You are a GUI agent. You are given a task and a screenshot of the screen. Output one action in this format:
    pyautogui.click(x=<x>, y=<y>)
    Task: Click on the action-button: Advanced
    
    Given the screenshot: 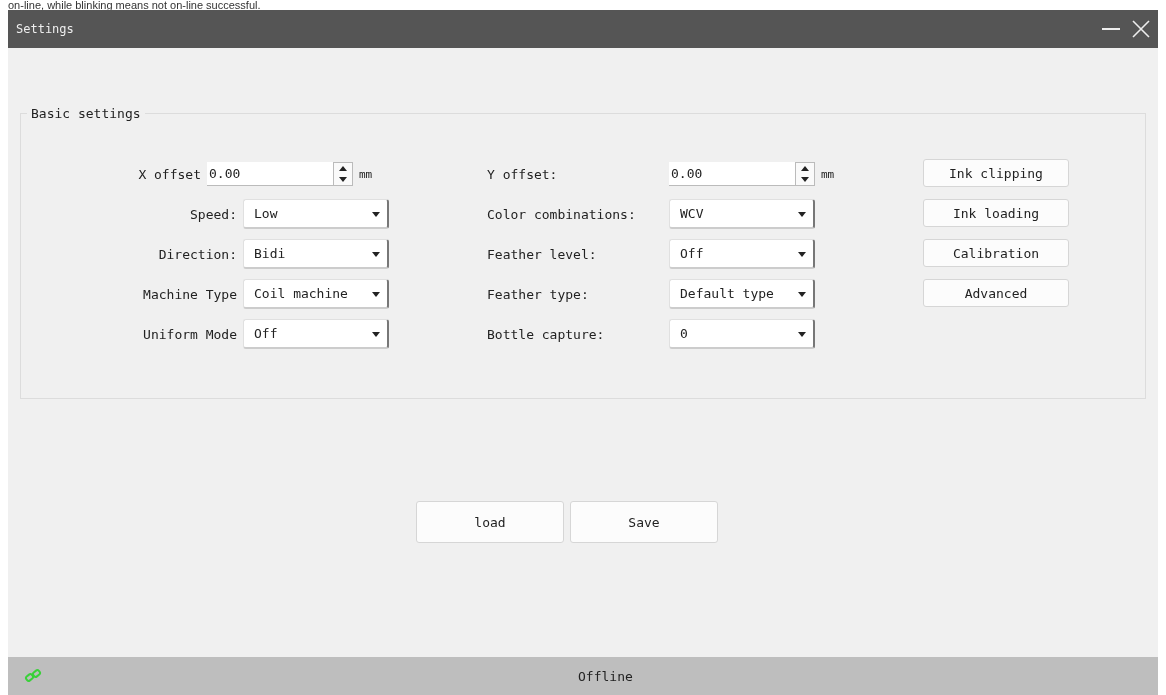 What is the action you would take?
    pyautogui.click(x=996, y=293)
    